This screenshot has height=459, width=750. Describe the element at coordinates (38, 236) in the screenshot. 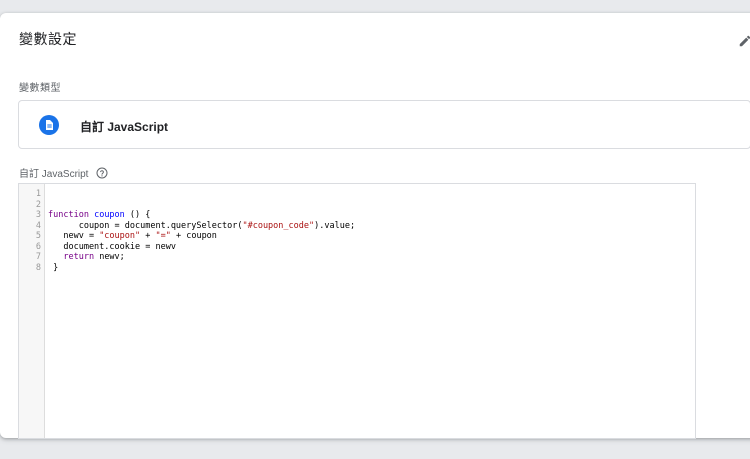

I see `line-number: 5` at that location.